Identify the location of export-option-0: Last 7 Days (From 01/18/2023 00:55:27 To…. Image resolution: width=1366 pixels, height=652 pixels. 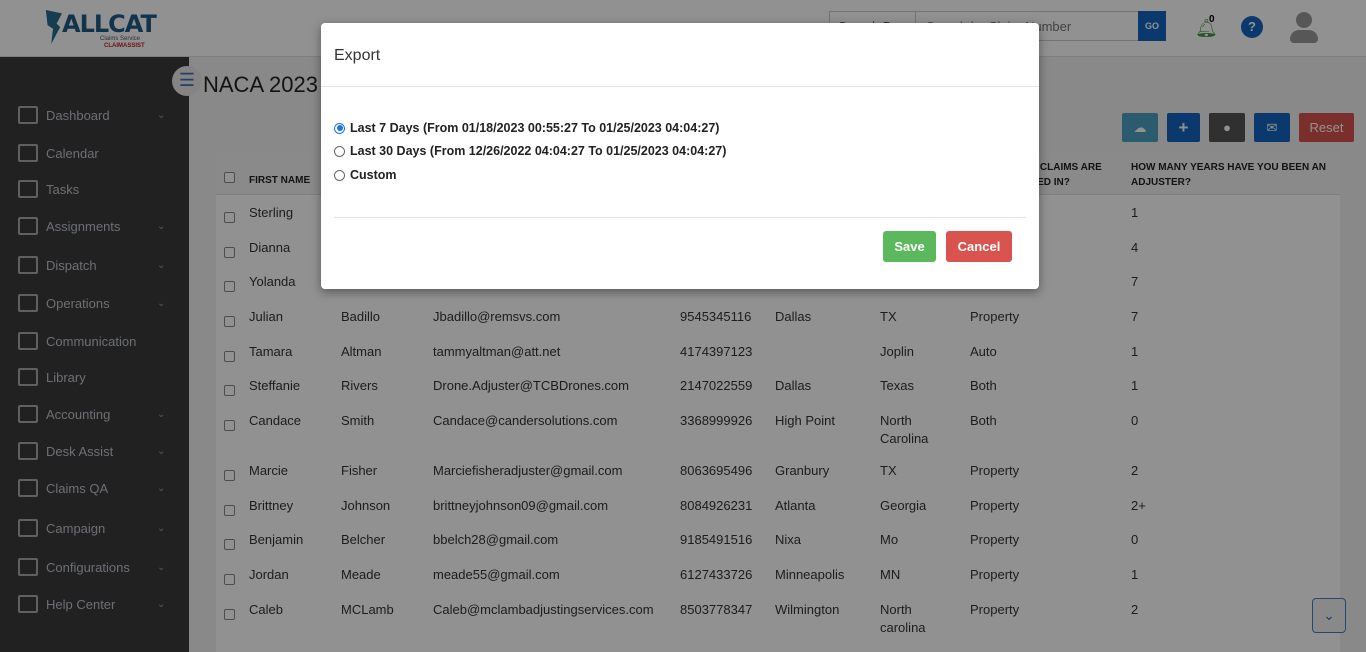
(526, 128).